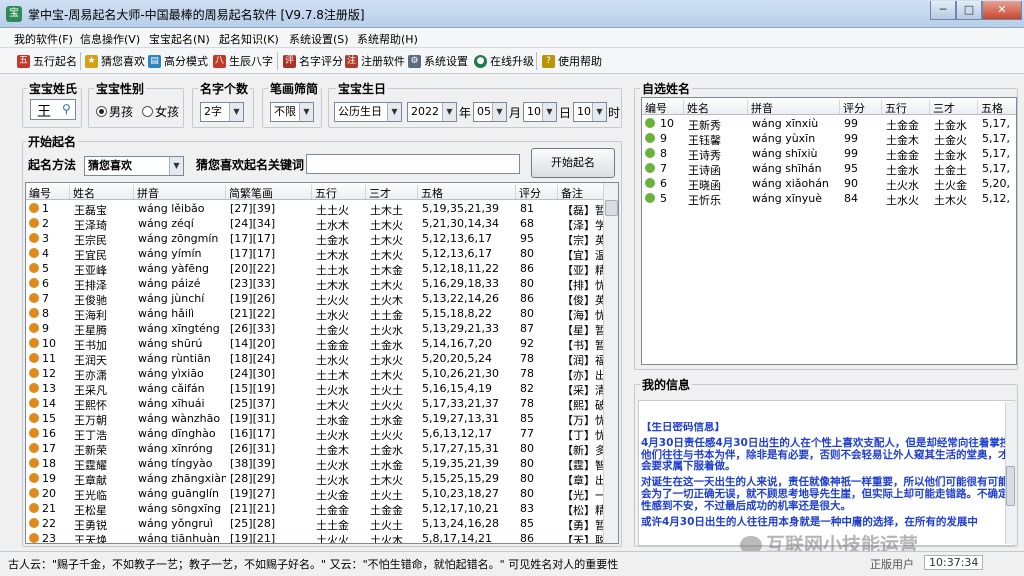  I want to click on info-scrollbar, so click(1010, 473).